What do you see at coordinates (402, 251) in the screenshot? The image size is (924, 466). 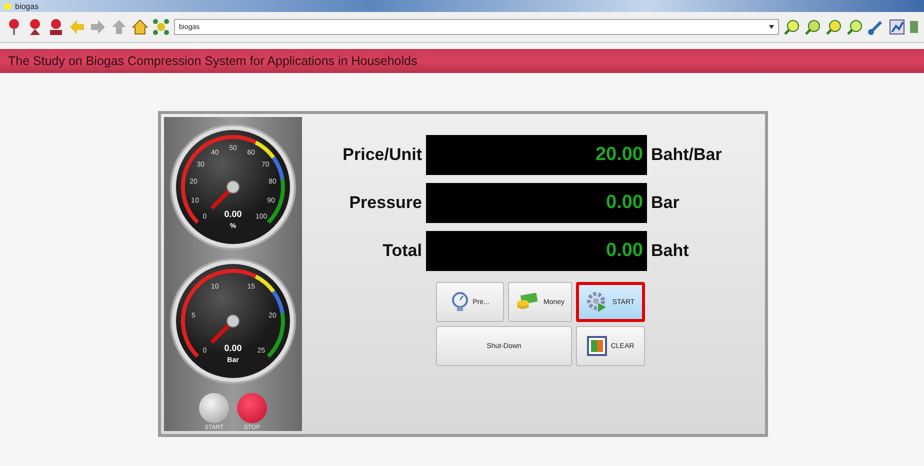 I see `readout-label: Total` at bounding box center [402, 251].